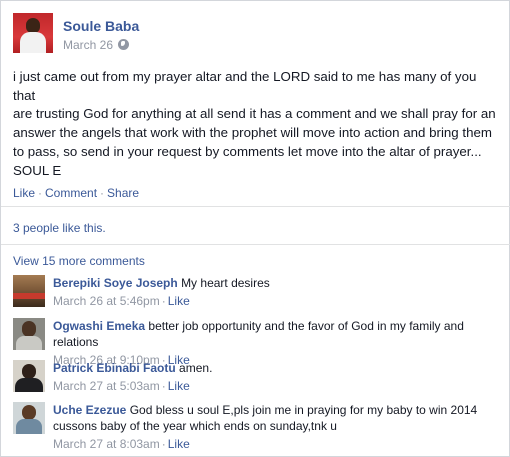  I want to click on comment-time: March 27 at 8:03am, so click(106, 444).